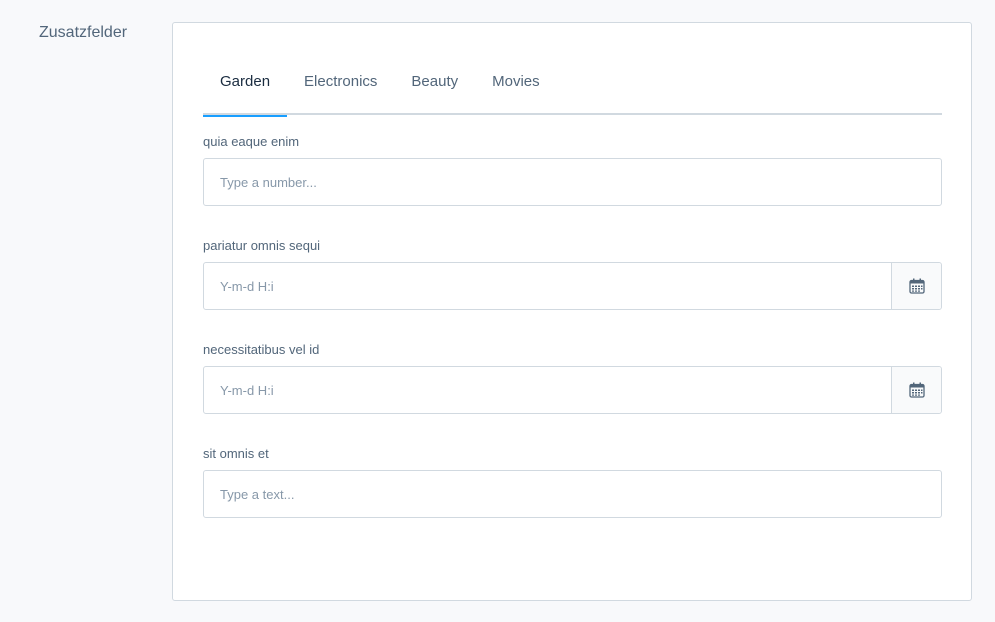 The width and height of the screenshot is (995, 622). I want to click on field-quia-eaque-enim: quia eaque enim, so click(572, 169).